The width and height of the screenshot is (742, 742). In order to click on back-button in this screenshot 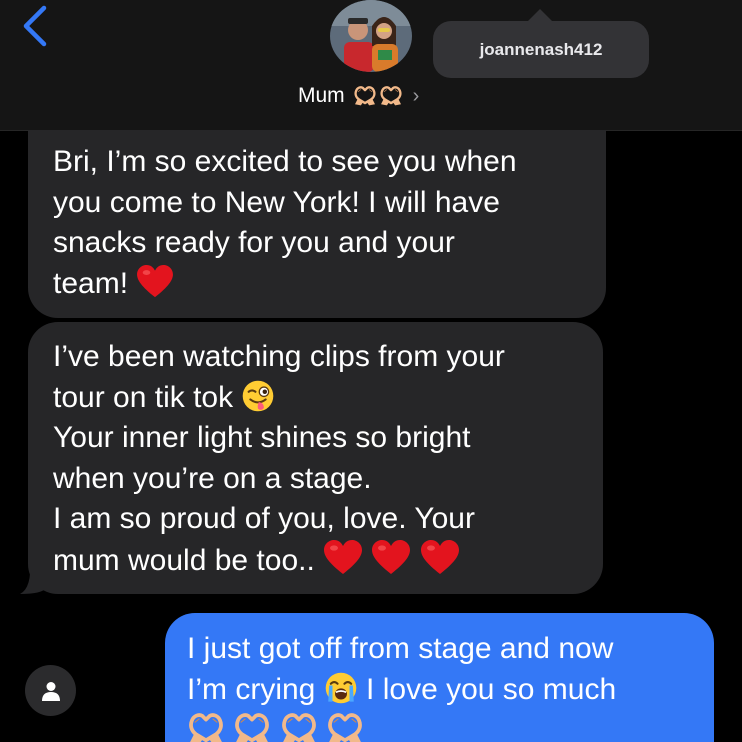, I will do `click(34, 26)`.